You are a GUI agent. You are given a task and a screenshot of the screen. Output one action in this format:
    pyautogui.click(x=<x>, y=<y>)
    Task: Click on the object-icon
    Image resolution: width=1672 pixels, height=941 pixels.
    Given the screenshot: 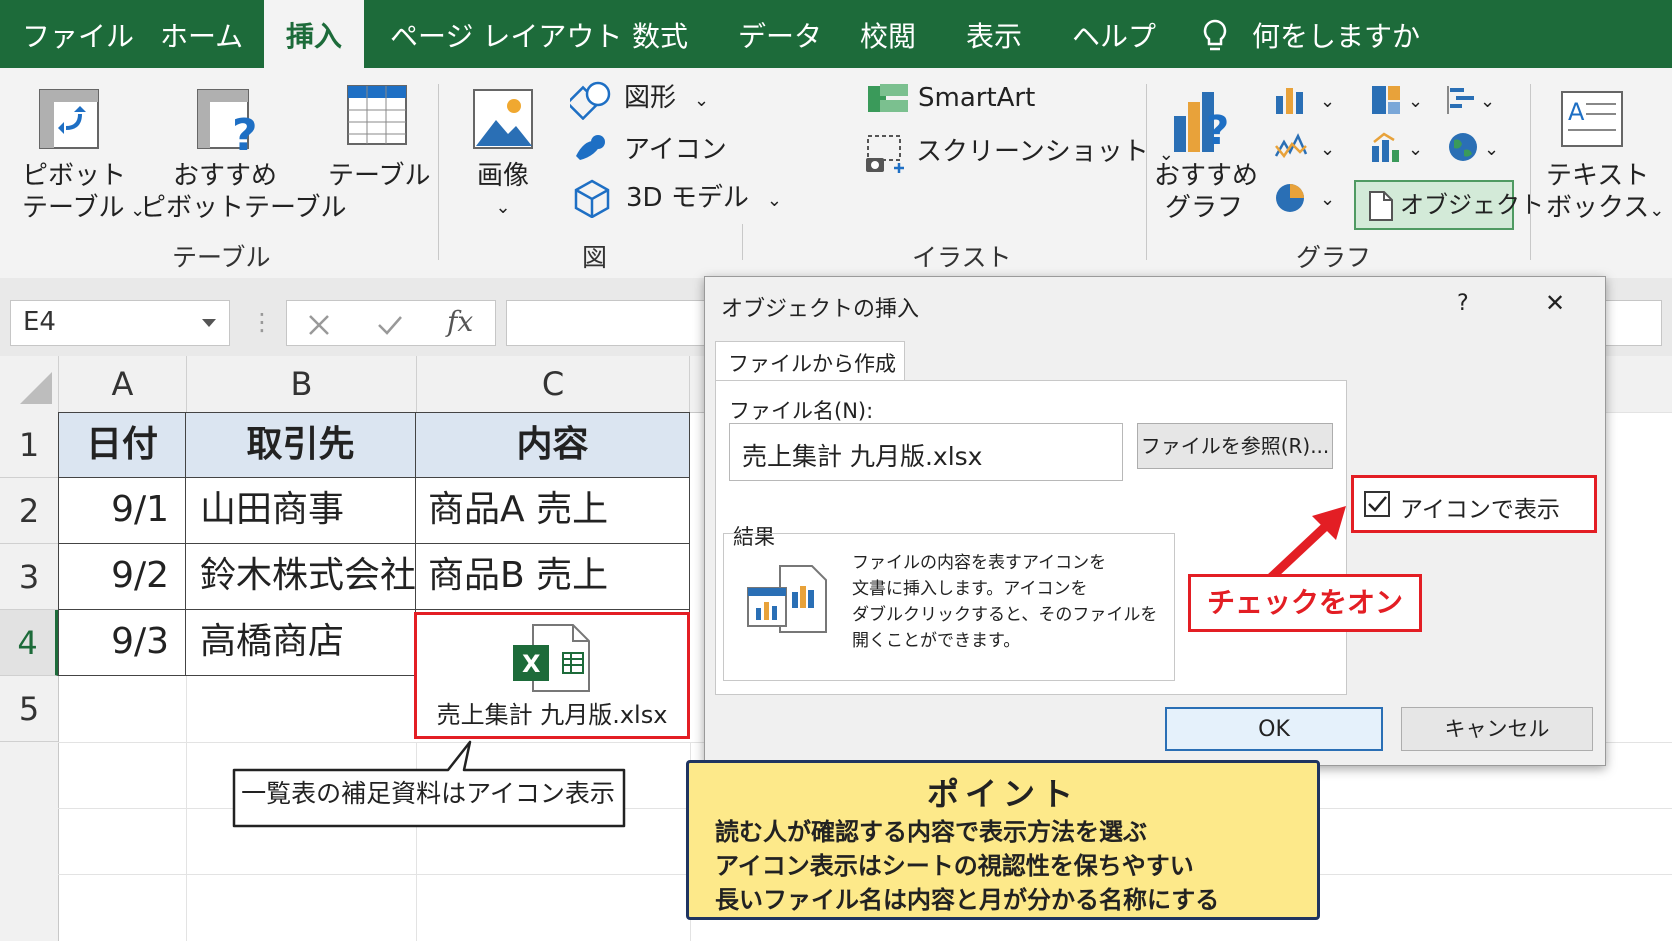 What is the action you would take?
    pyautogui.click(x=1381, y=206)
    